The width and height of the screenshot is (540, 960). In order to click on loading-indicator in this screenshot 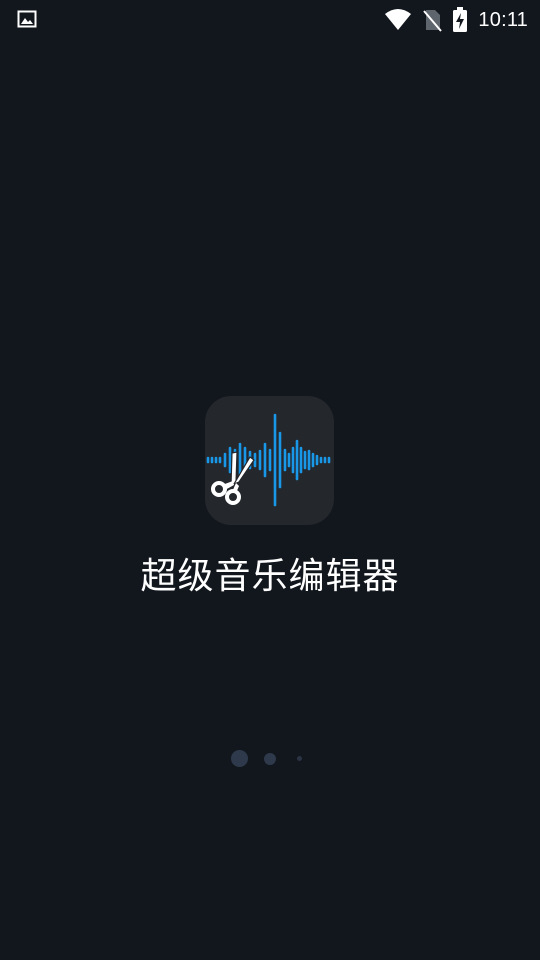, I will do `click(270, 759)`.